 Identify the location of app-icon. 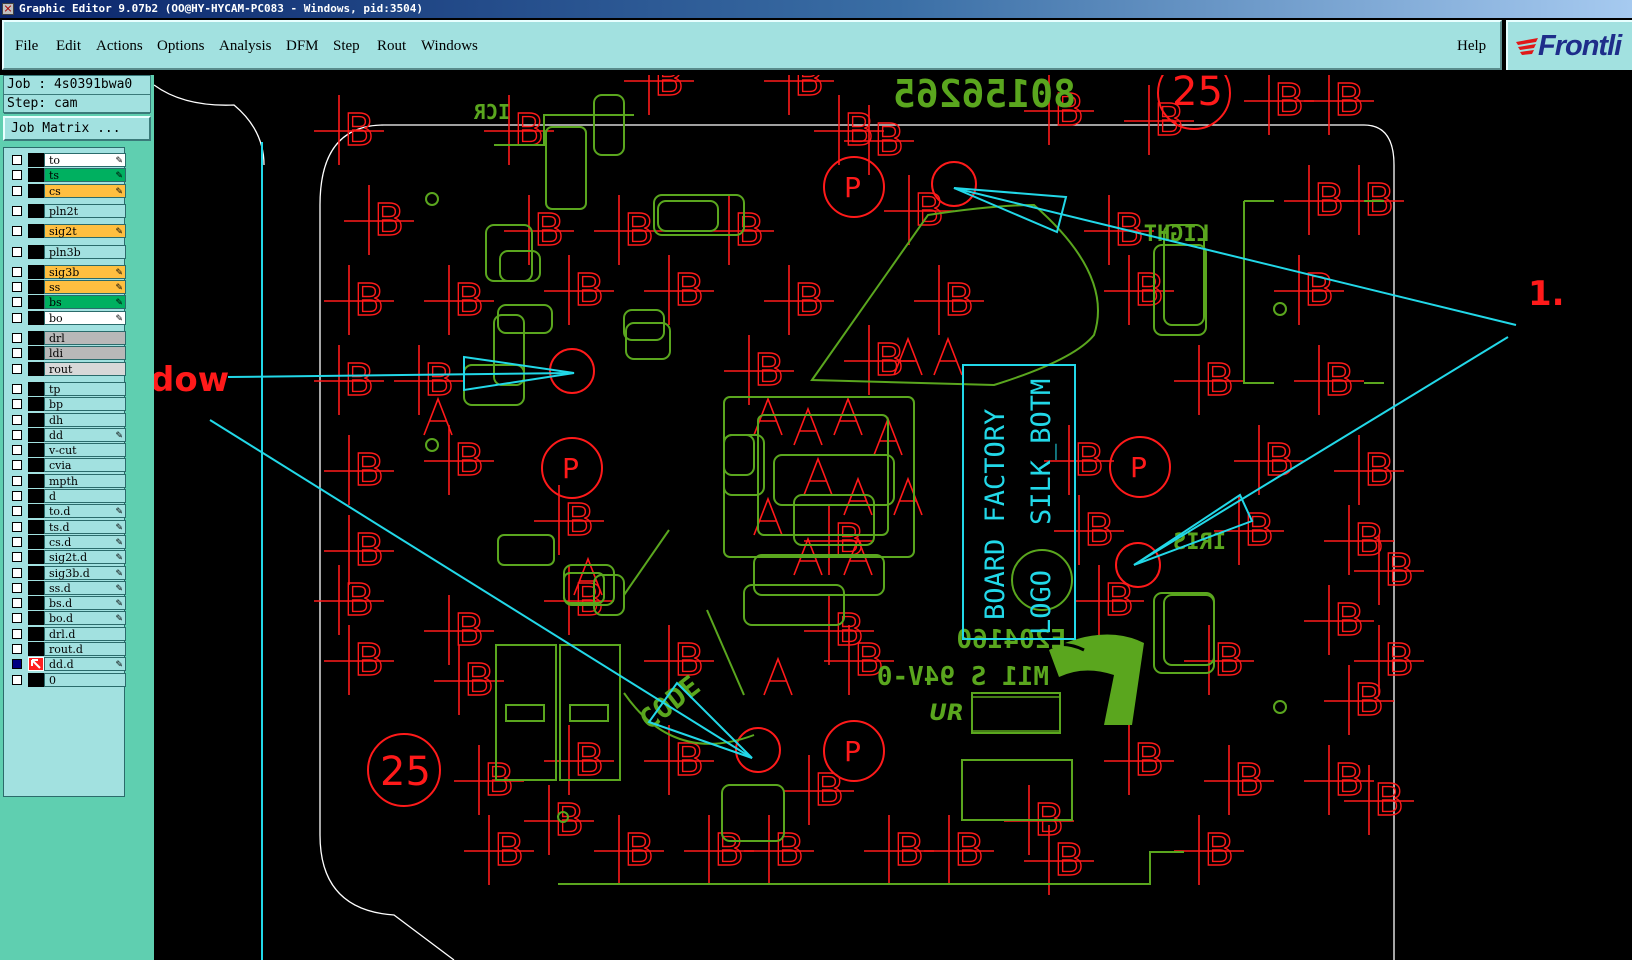
(8, 9).